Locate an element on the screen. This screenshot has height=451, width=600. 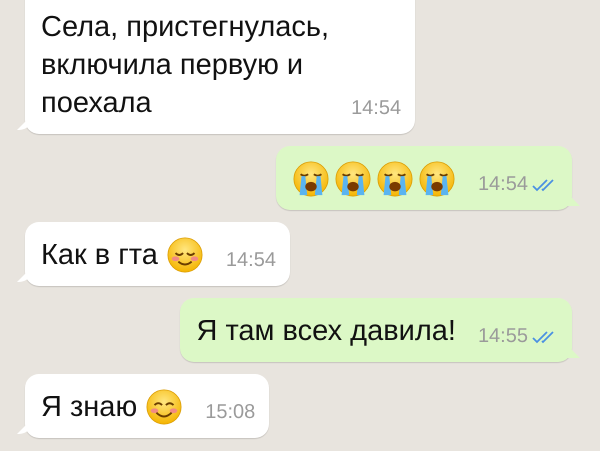
message-text: Как в гта is located at coordinates (99, 255).